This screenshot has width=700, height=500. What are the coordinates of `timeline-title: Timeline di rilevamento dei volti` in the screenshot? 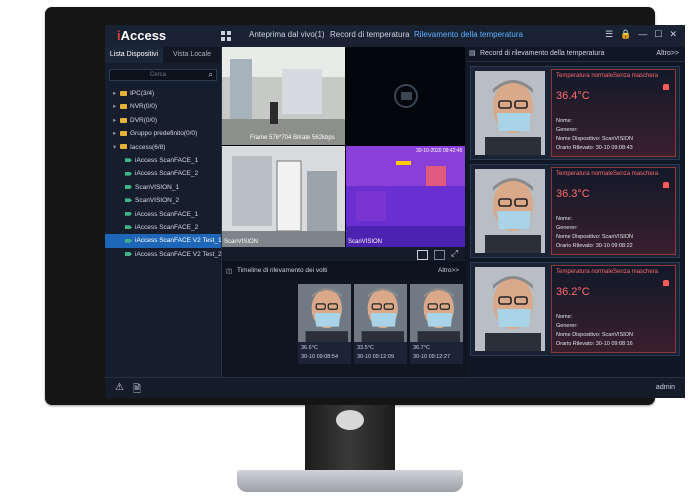 It's located at (282, 270).